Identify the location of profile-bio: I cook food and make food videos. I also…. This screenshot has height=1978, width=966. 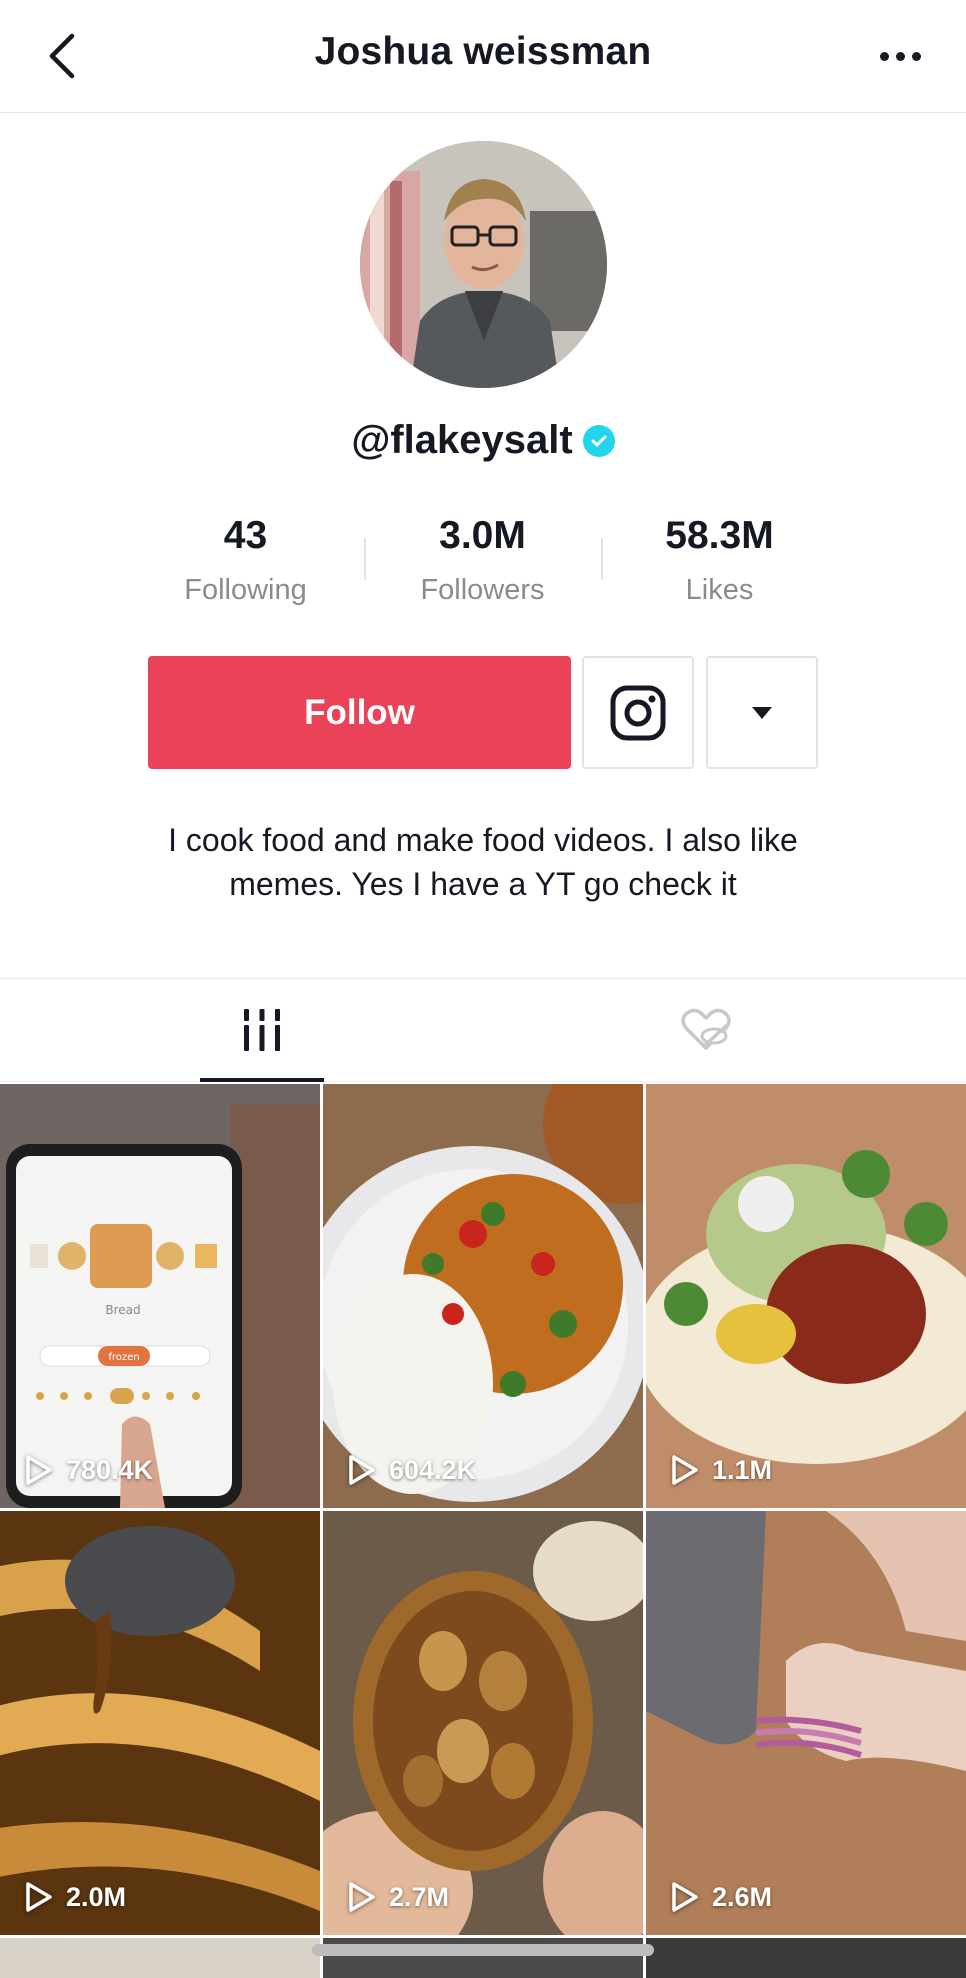
(483, 862).